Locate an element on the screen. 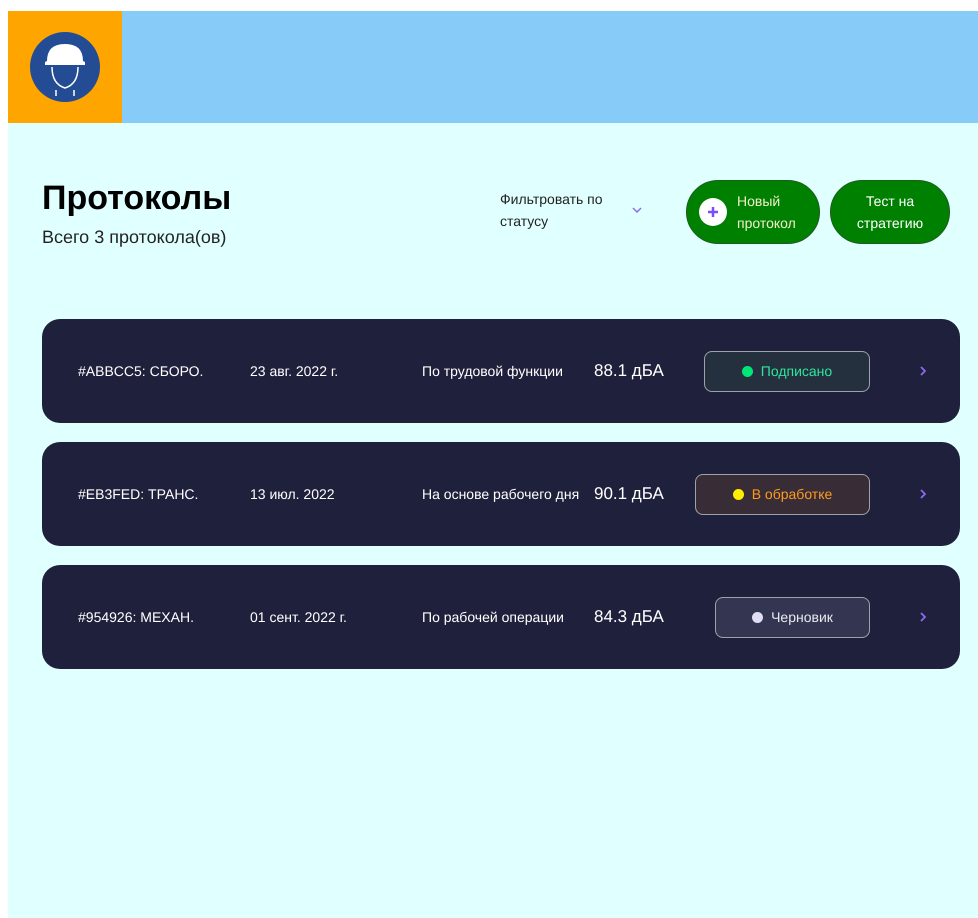  logo-tile is located at coordinates (65, 67).